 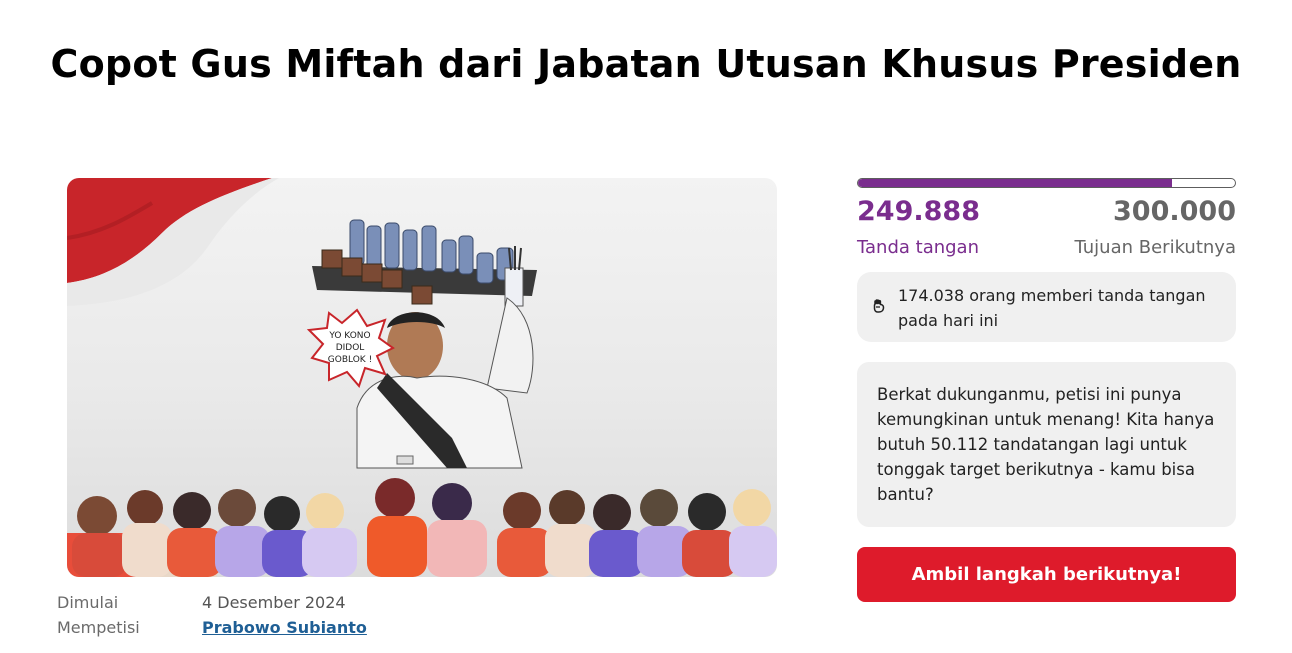 What do you see at coordinates (350, 360) in the screenshot?
I see `speech-bubble-line-3: GOBLOK !` at bounding box center [350, 360].